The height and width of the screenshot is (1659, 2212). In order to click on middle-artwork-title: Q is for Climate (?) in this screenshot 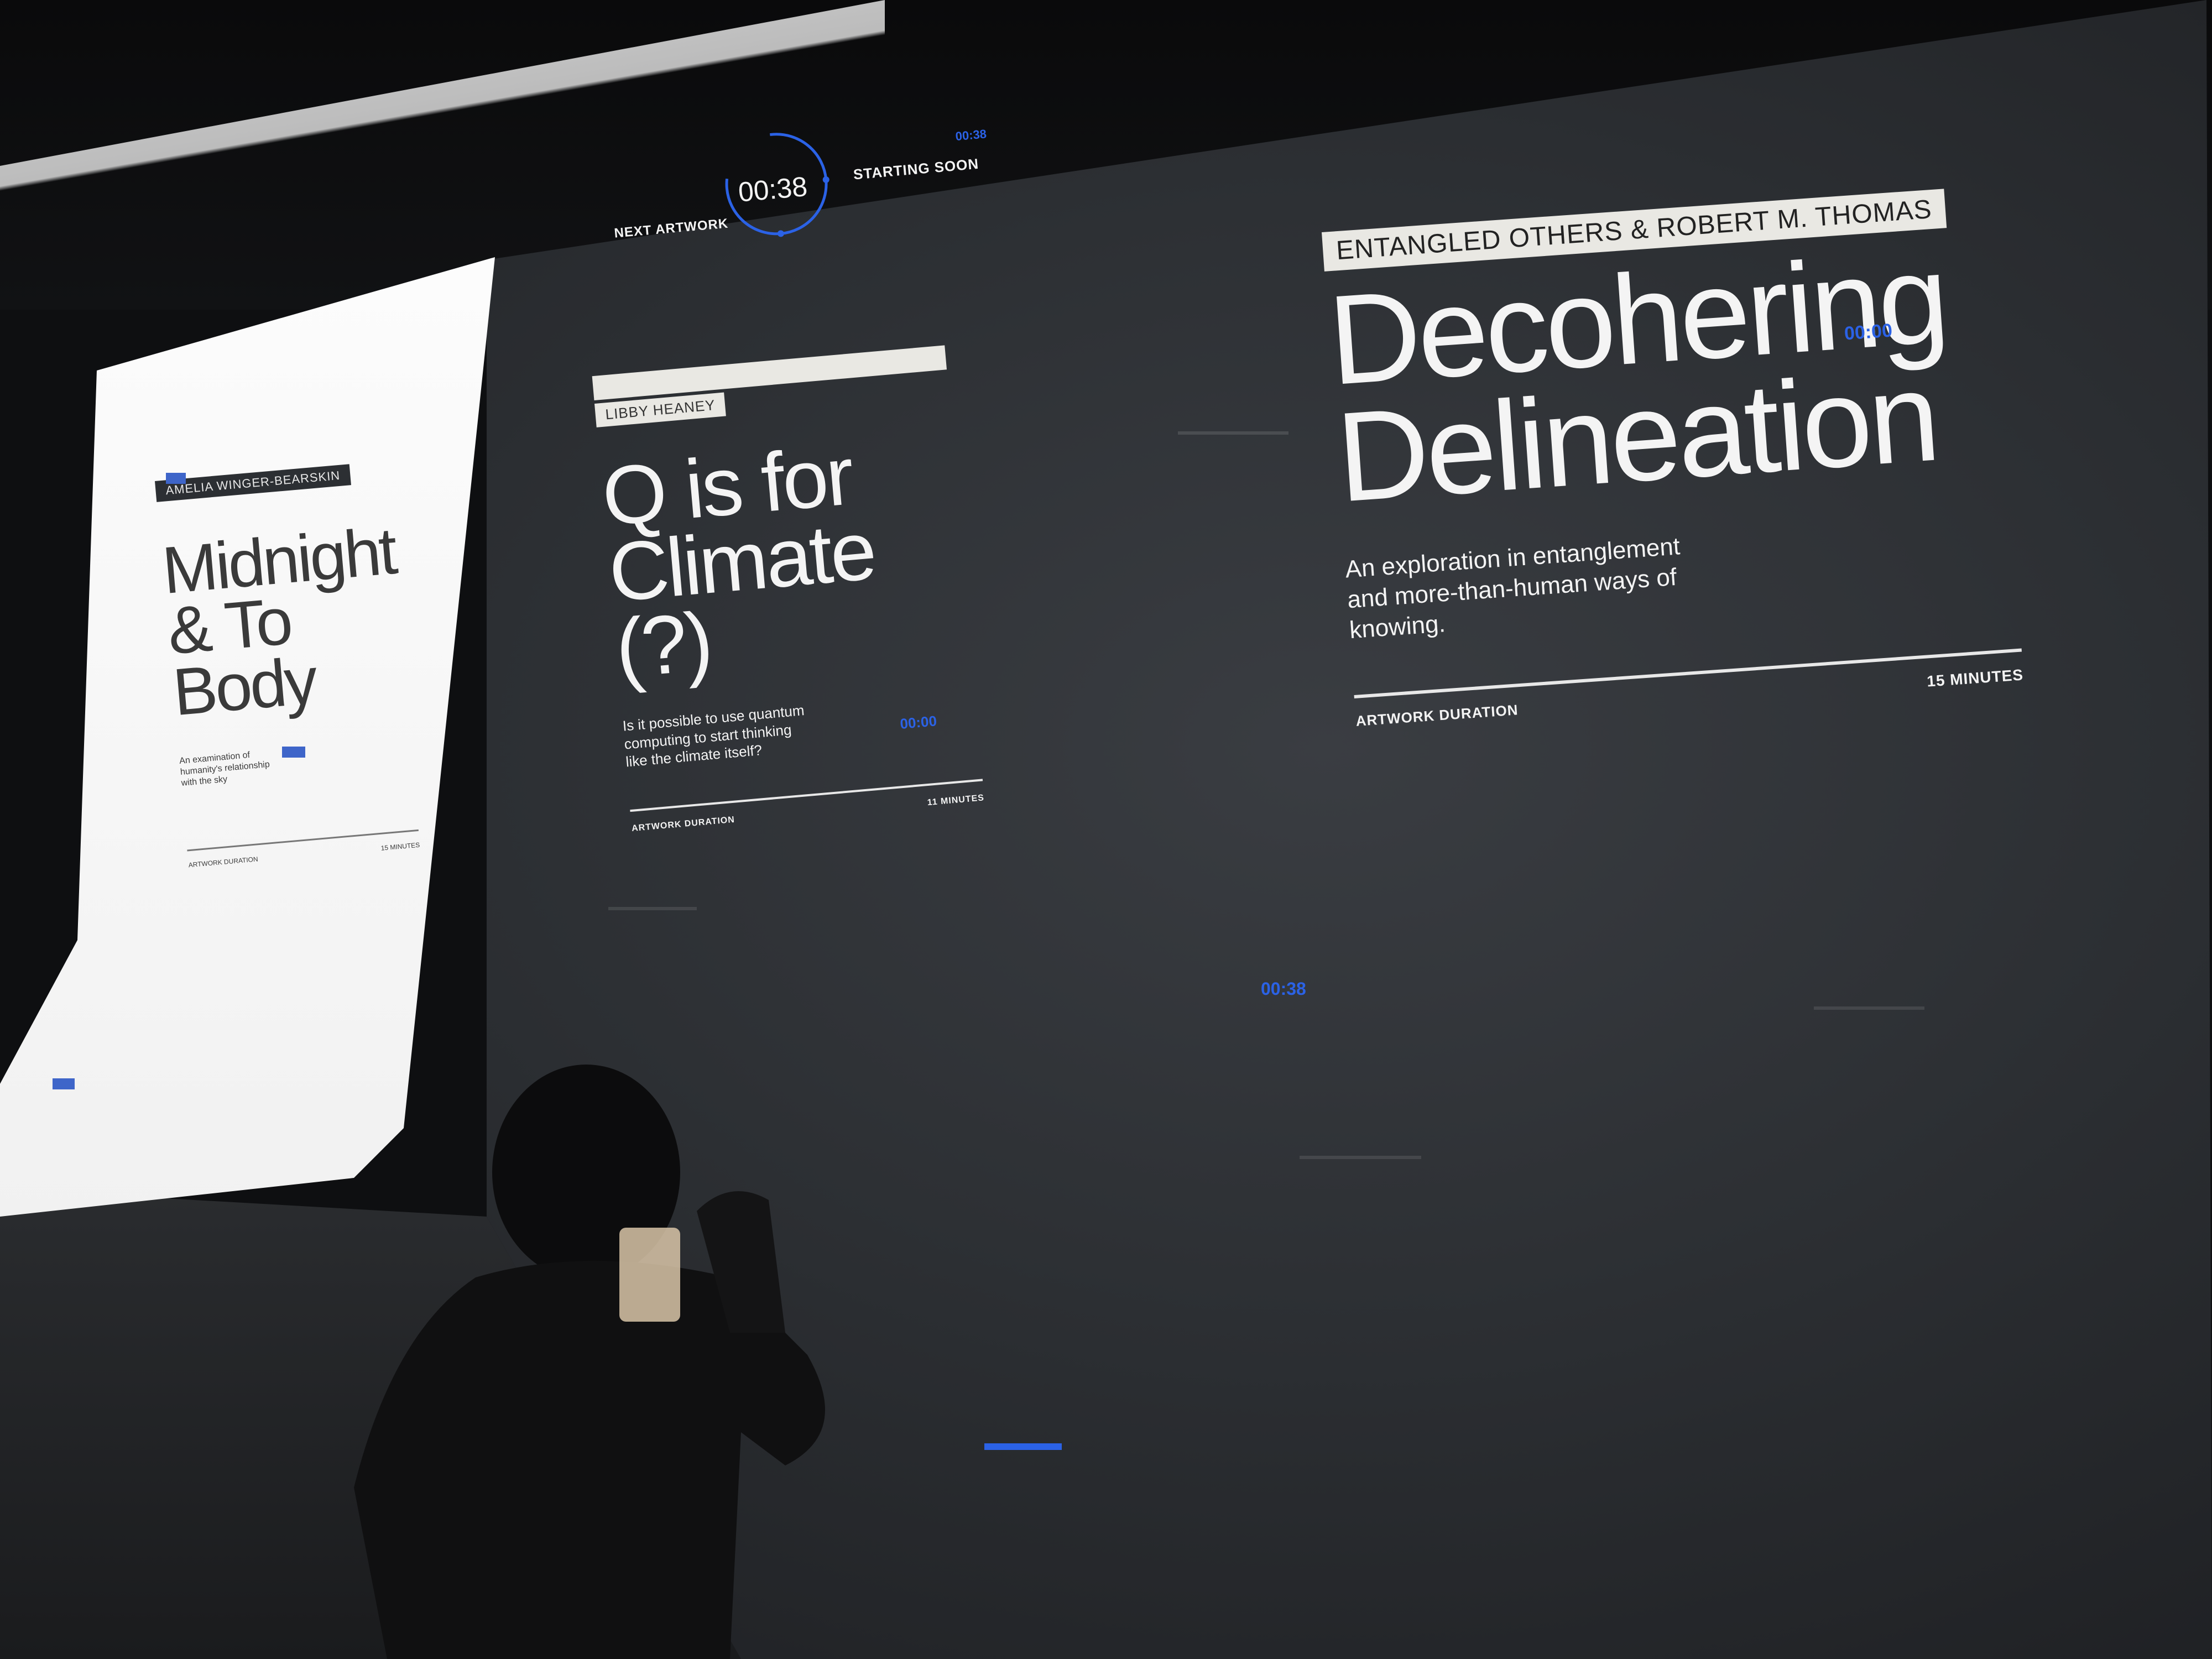, I will do `click(785, 561)`.